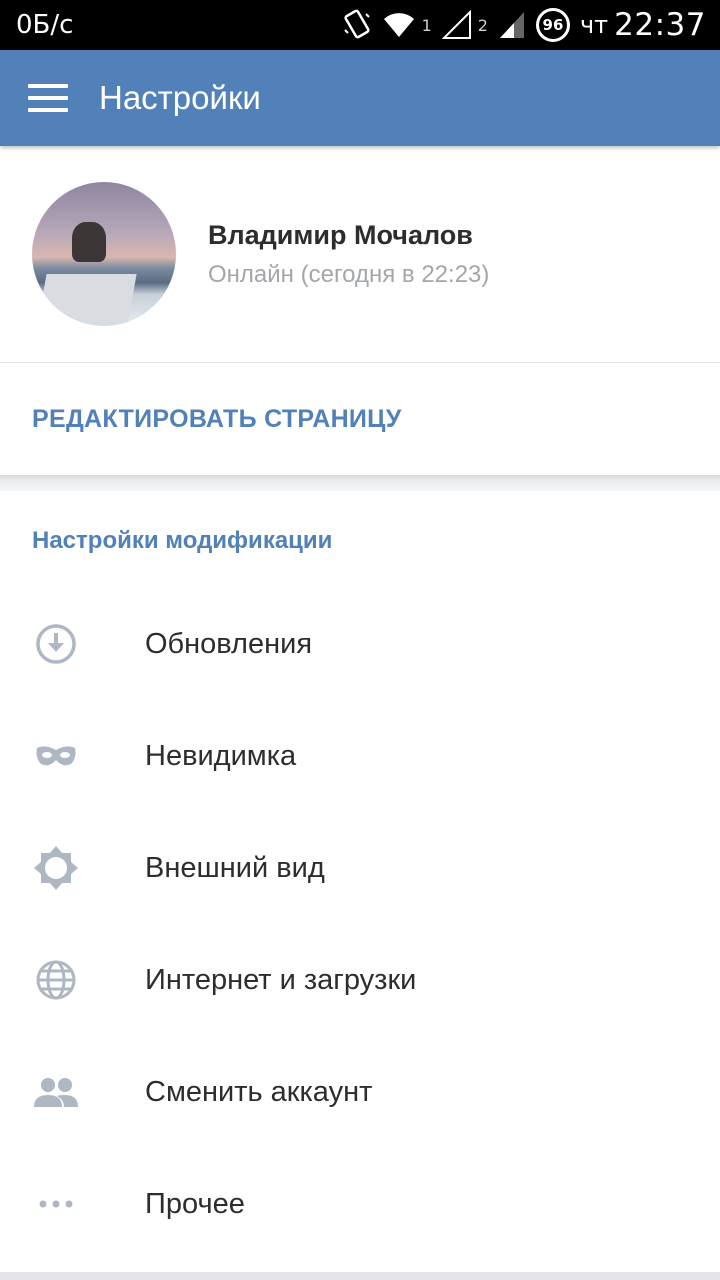 Image resolution: width=720 pixels, height=1280 pixels. Describe the element at coordinates (426, 25) in the screenshot. I see `sim1-label: 1` at that location.